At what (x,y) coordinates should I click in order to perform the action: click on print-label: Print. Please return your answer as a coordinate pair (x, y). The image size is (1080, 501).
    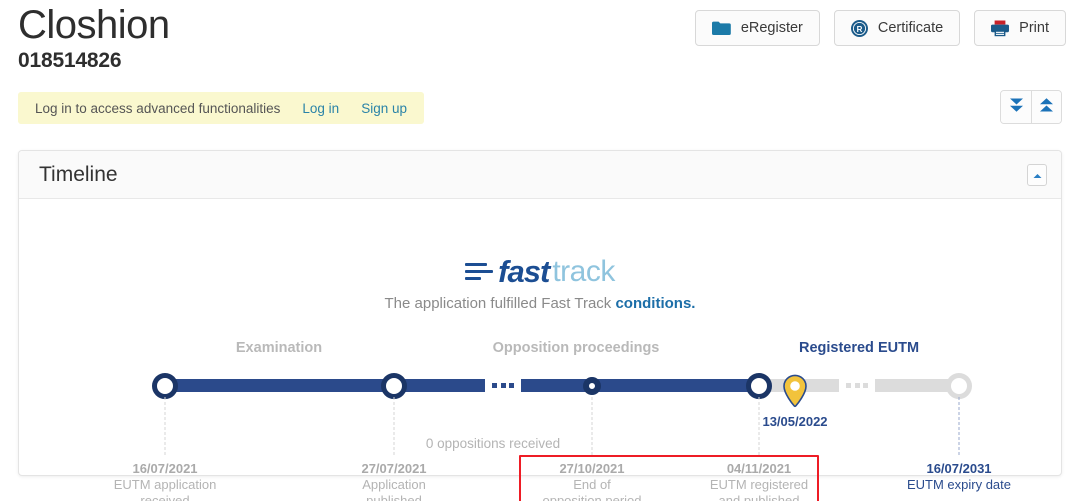
    Looking at the image, I should click on (1034, 28).